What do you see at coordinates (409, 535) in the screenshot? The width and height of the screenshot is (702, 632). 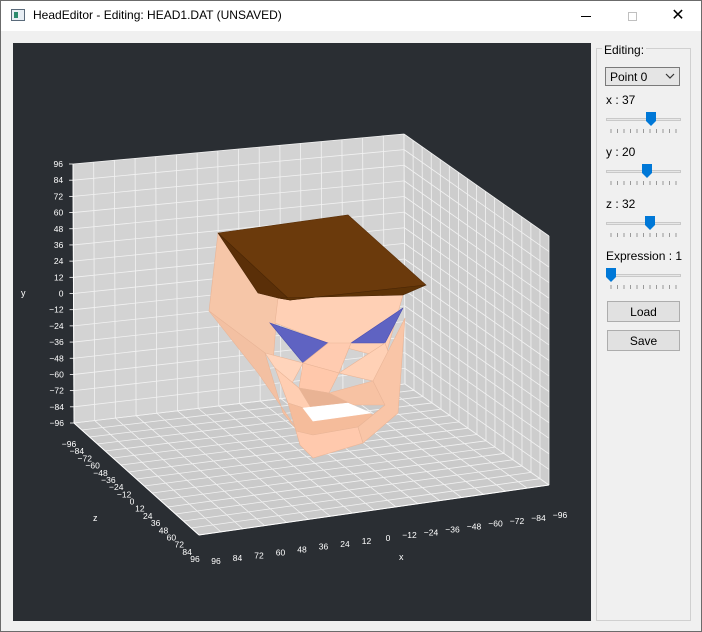 I see `x-tick-label: −12` at bounding box center [409, 535].